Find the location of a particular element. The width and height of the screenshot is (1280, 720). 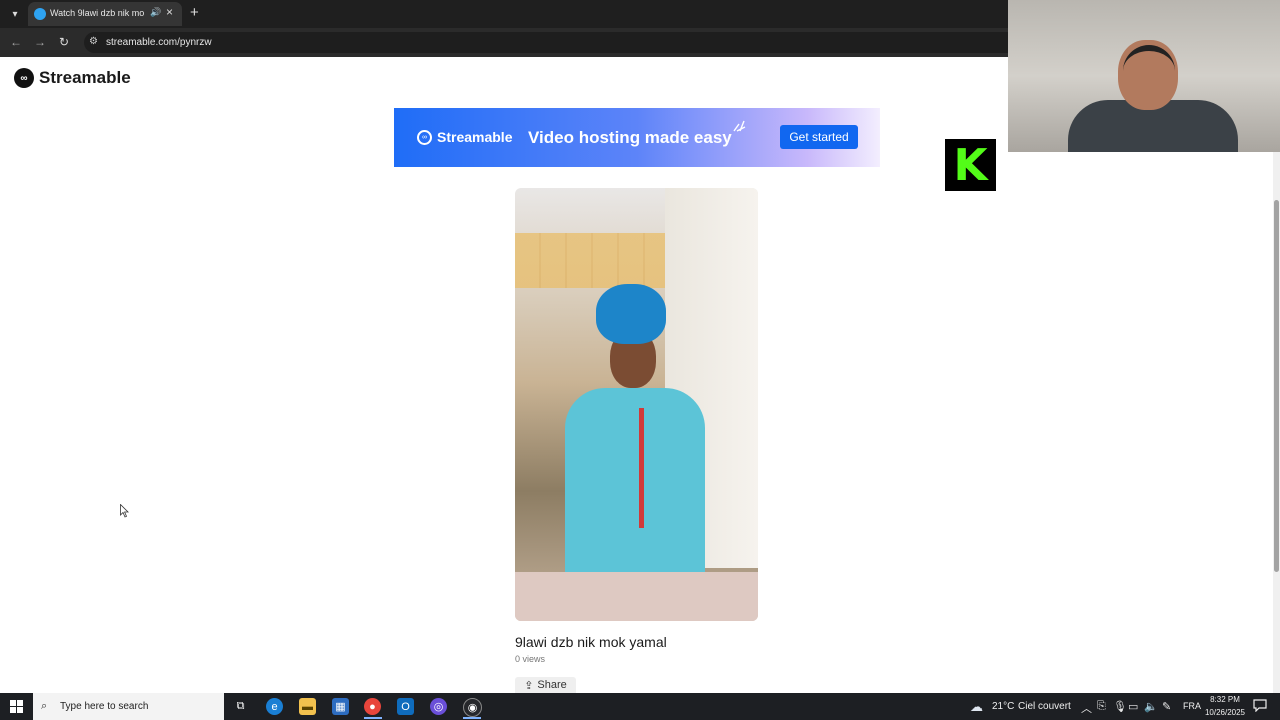

edge-icon: e is located at coordinates (274, 706).